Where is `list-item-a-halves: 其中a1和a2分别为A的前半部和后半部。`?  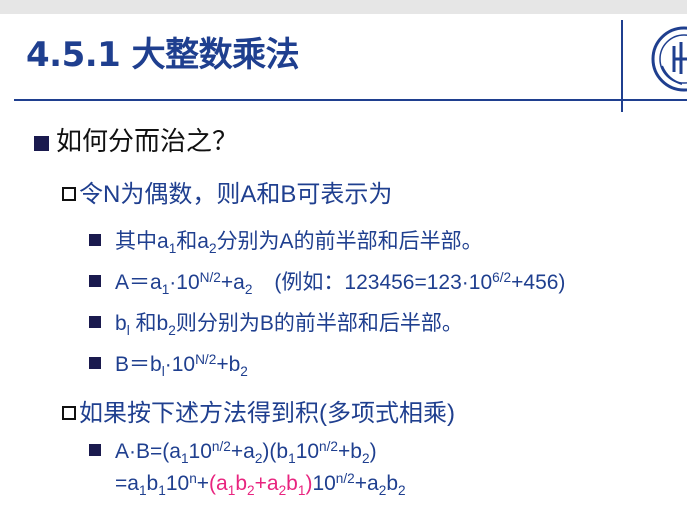 list-item-a-halves: 其中a1和a2分别为A的前半部和后半部。 is located at coordinates (286, 240).